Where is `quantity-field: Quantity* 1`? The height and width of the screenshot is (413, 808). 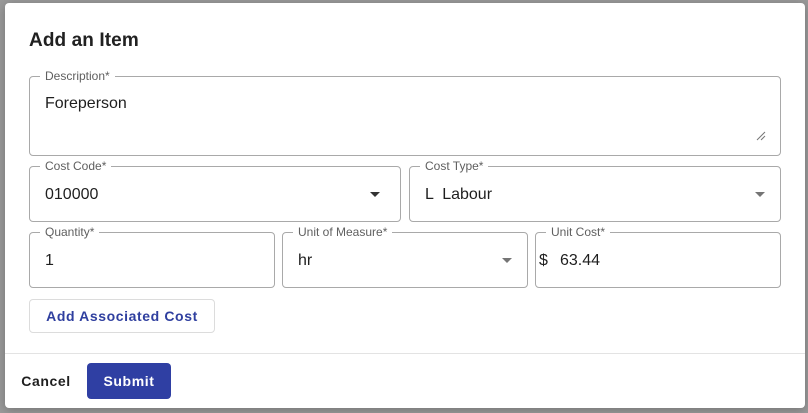
quantity-field: Quantity* 1 is located at coordinates (152, 256).